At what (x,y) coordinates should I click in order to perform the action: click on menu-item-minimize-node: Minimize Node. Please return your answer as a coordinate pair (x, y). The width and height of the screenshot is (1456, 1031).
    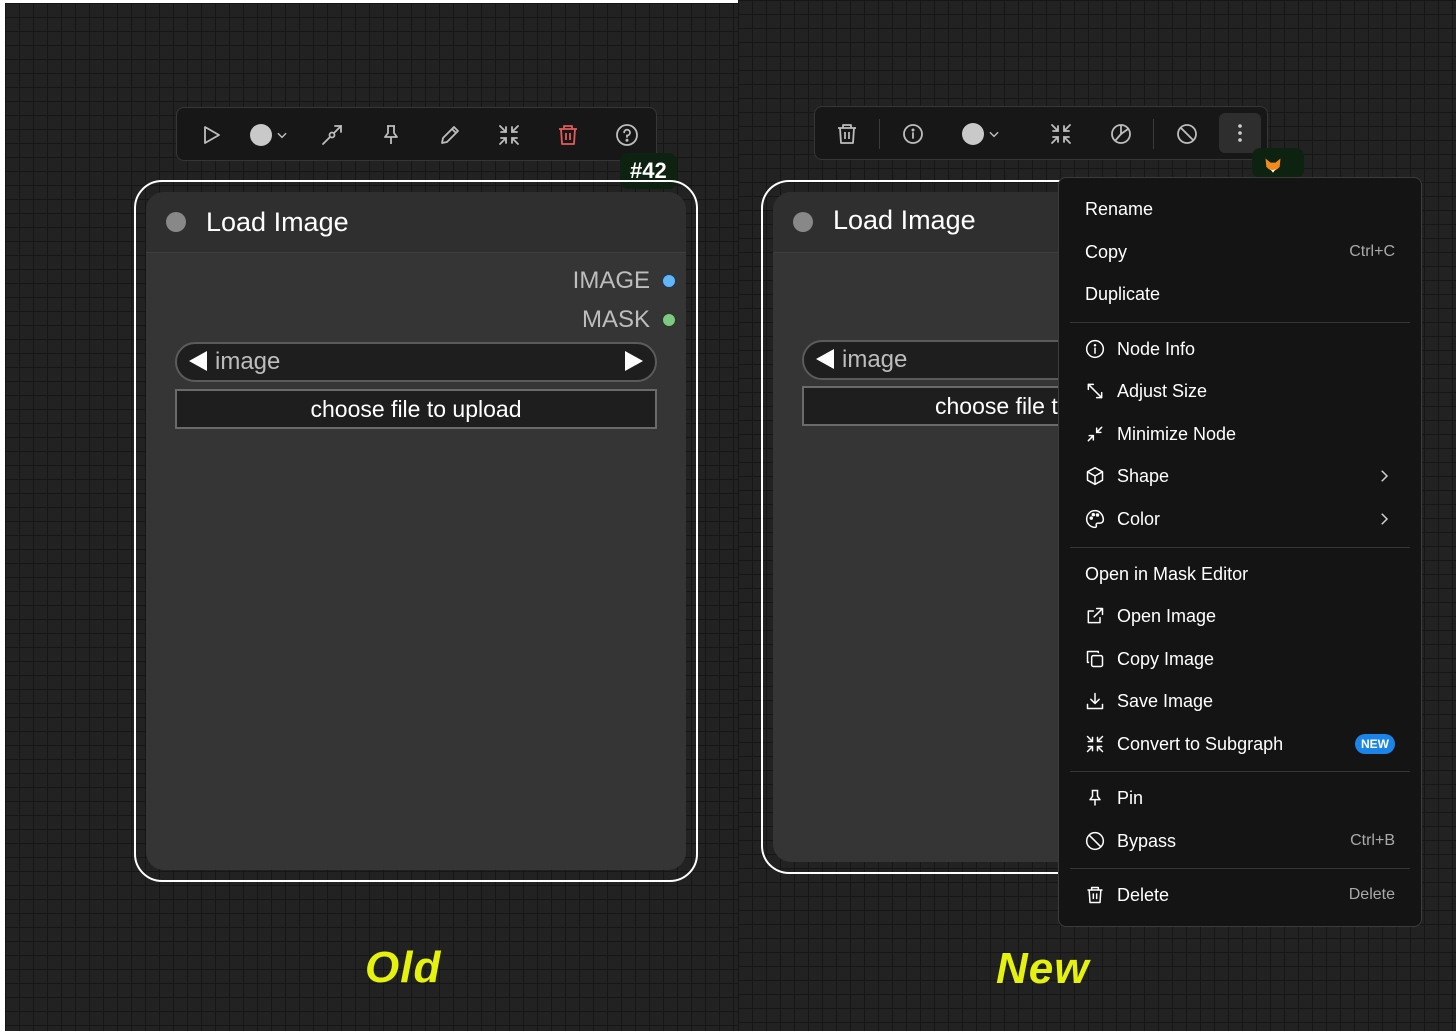
    Looking at the image, I should click on (1240, 434).